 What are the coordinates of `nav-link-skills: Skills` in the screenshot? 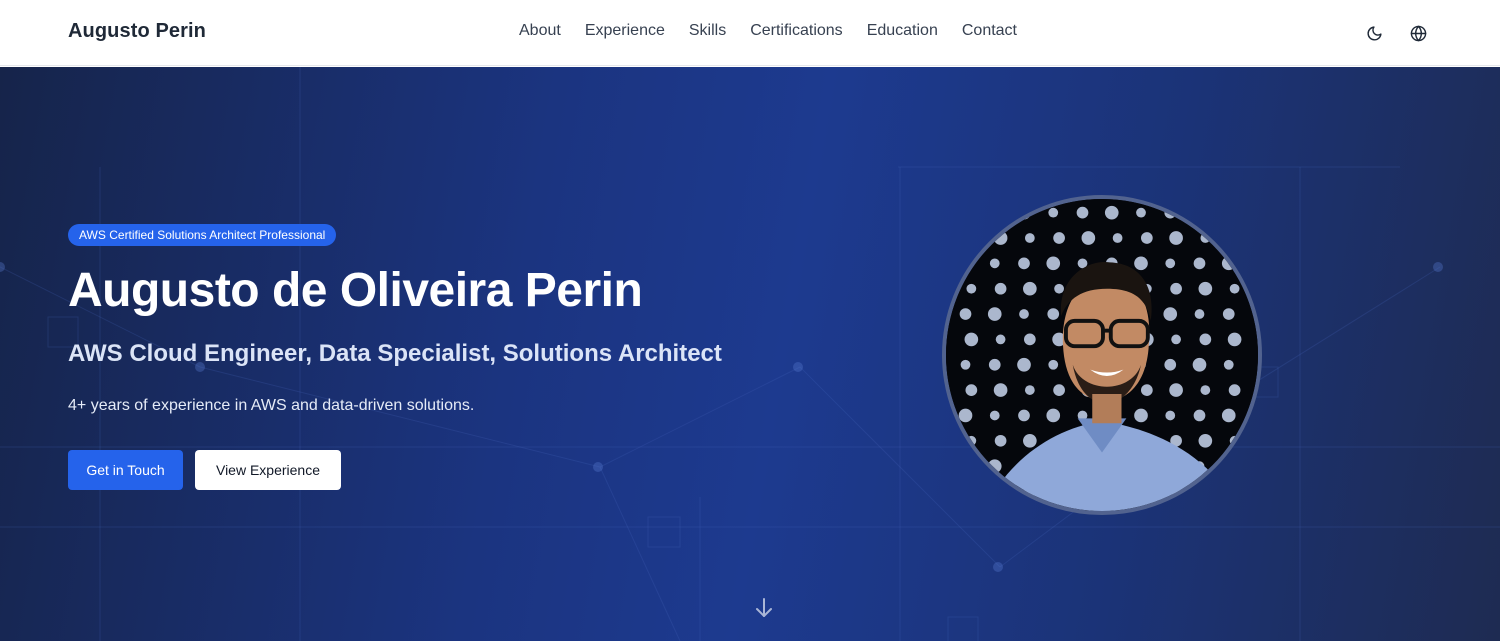 It's located at (707, 31).